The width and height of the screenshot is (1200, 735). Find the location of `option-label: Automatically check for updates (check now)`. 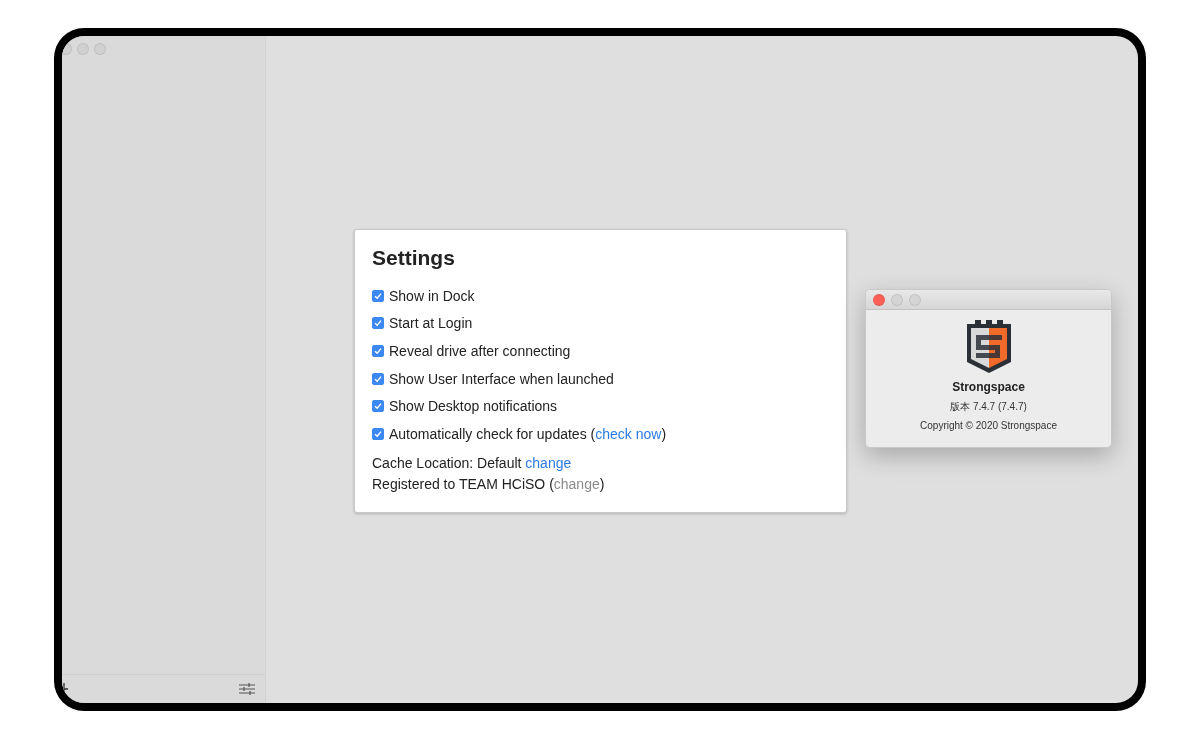

option-label: Automatically check for updates (check now) is located at coordinates (528, 433).